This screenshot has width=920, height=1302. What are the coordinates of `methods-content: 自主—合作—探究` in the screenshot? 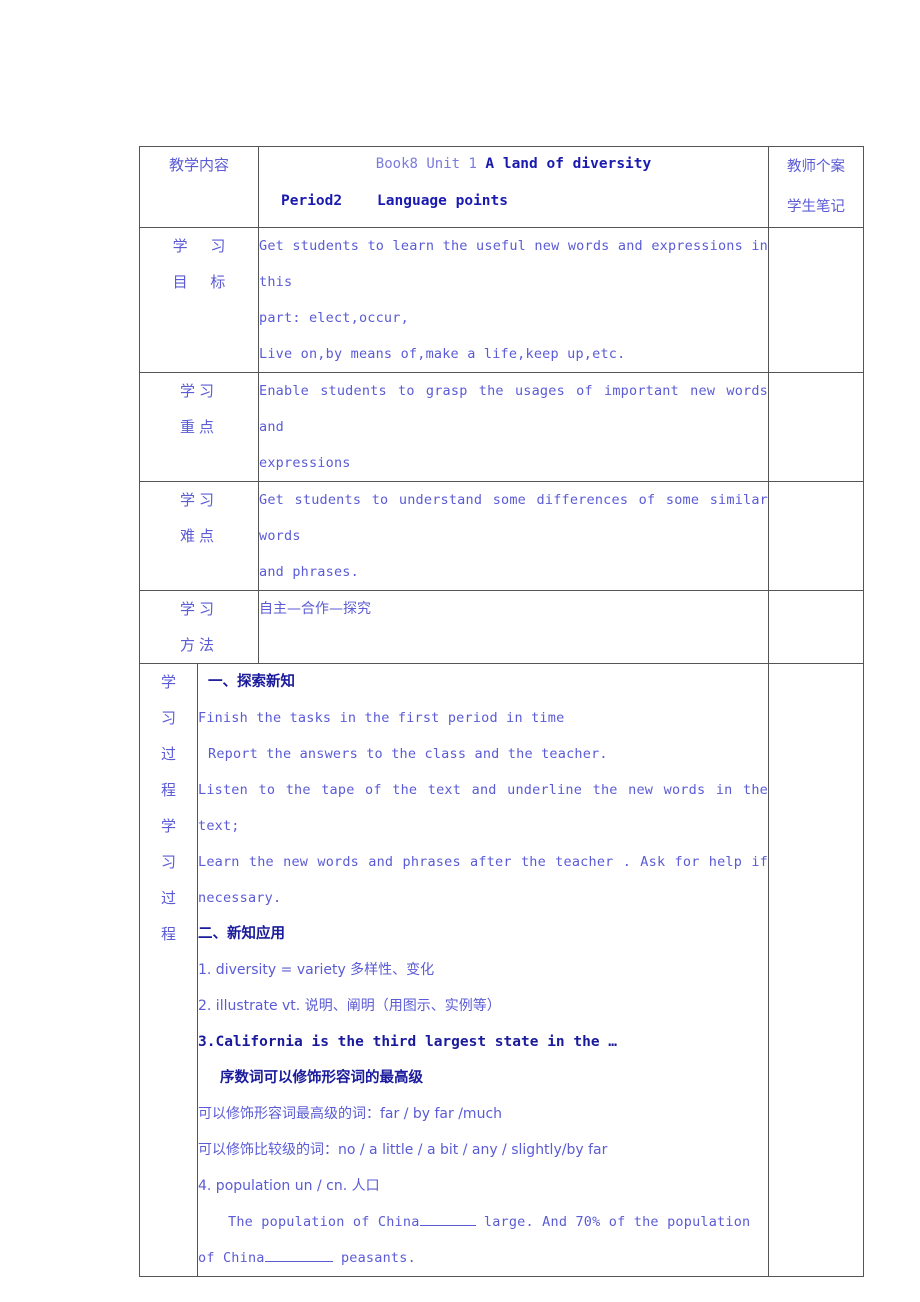 It's located at (514, 627).